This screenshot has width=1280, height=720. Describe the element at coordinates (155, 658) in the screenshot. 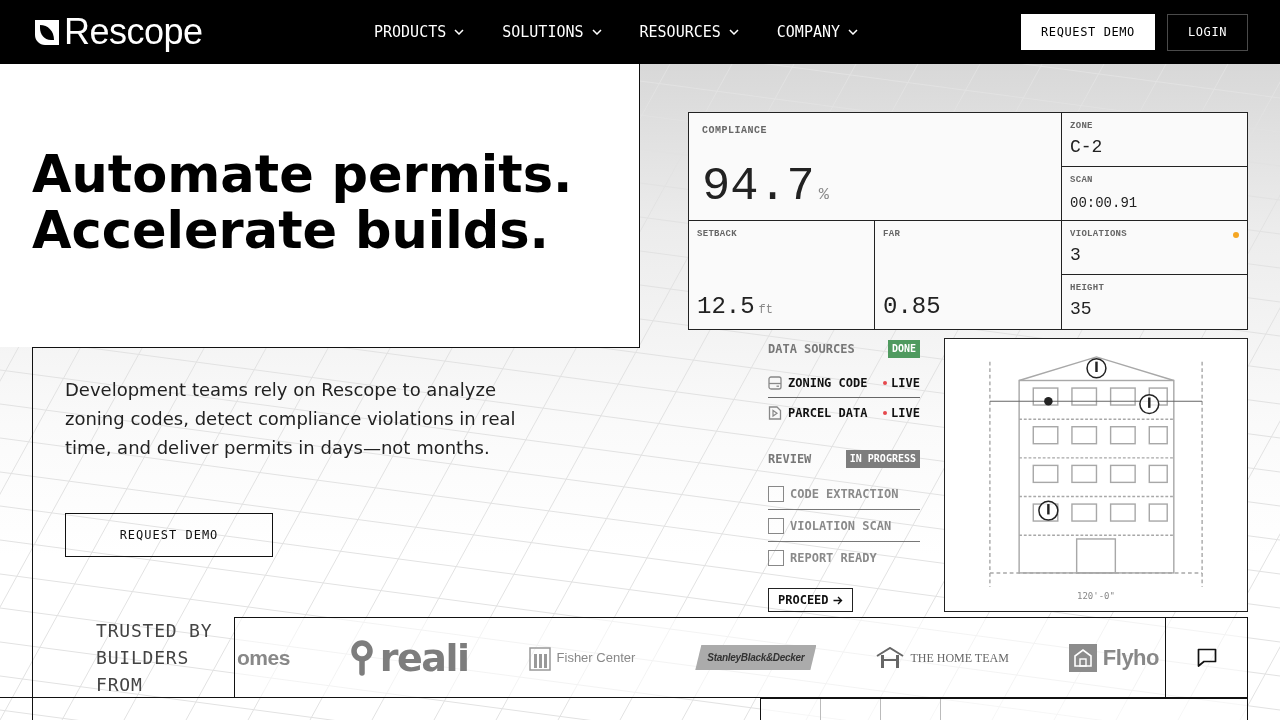

I see `trusted-label: TRUSTED BY BUILDERS FROM` at that location.